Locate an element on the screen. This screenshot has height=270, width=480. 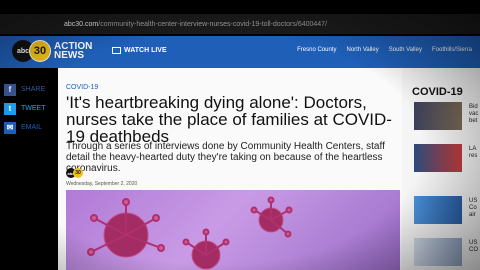
nav-item-fresno-county: Fresno County is located at coordinates (316, 50).